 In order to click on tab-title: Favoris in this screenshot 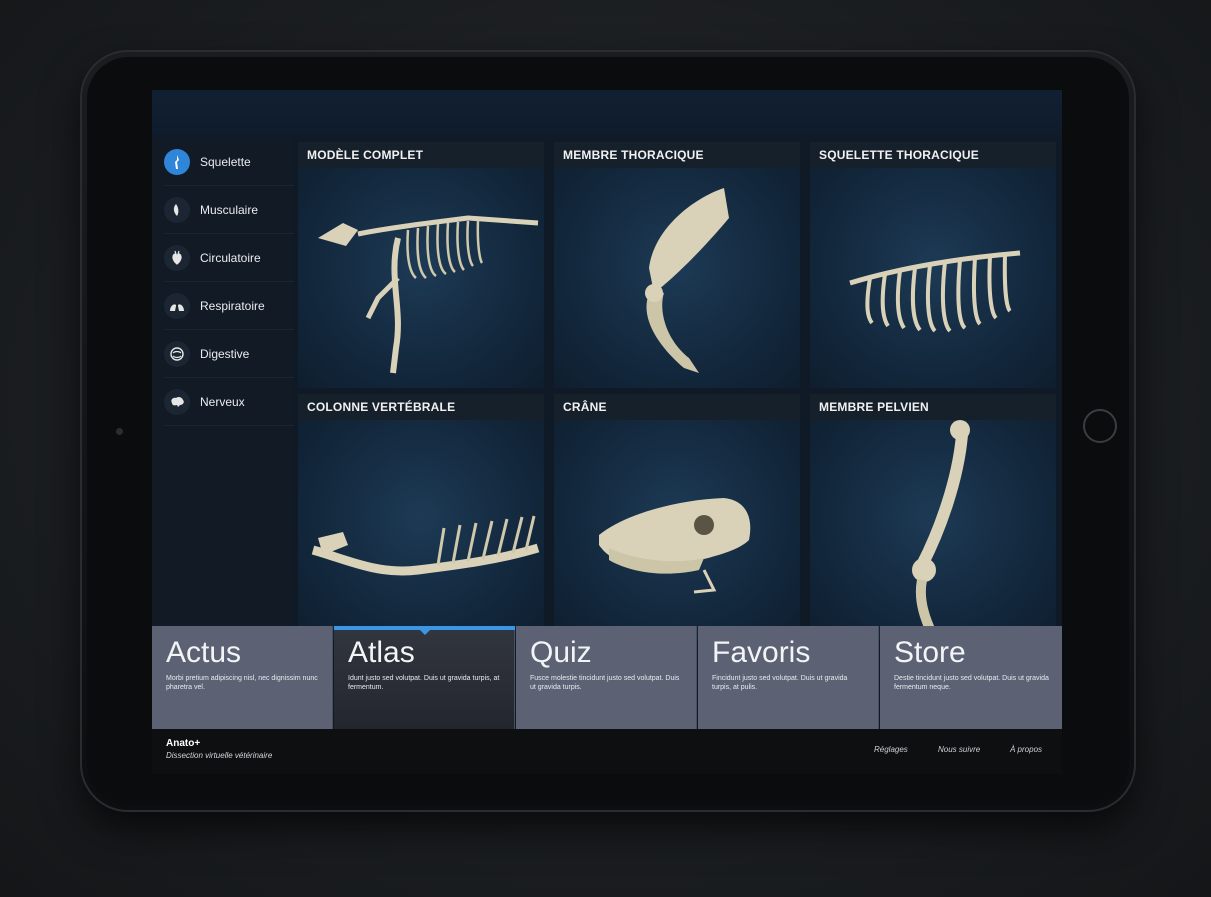, I will do `click(761, 652)`.